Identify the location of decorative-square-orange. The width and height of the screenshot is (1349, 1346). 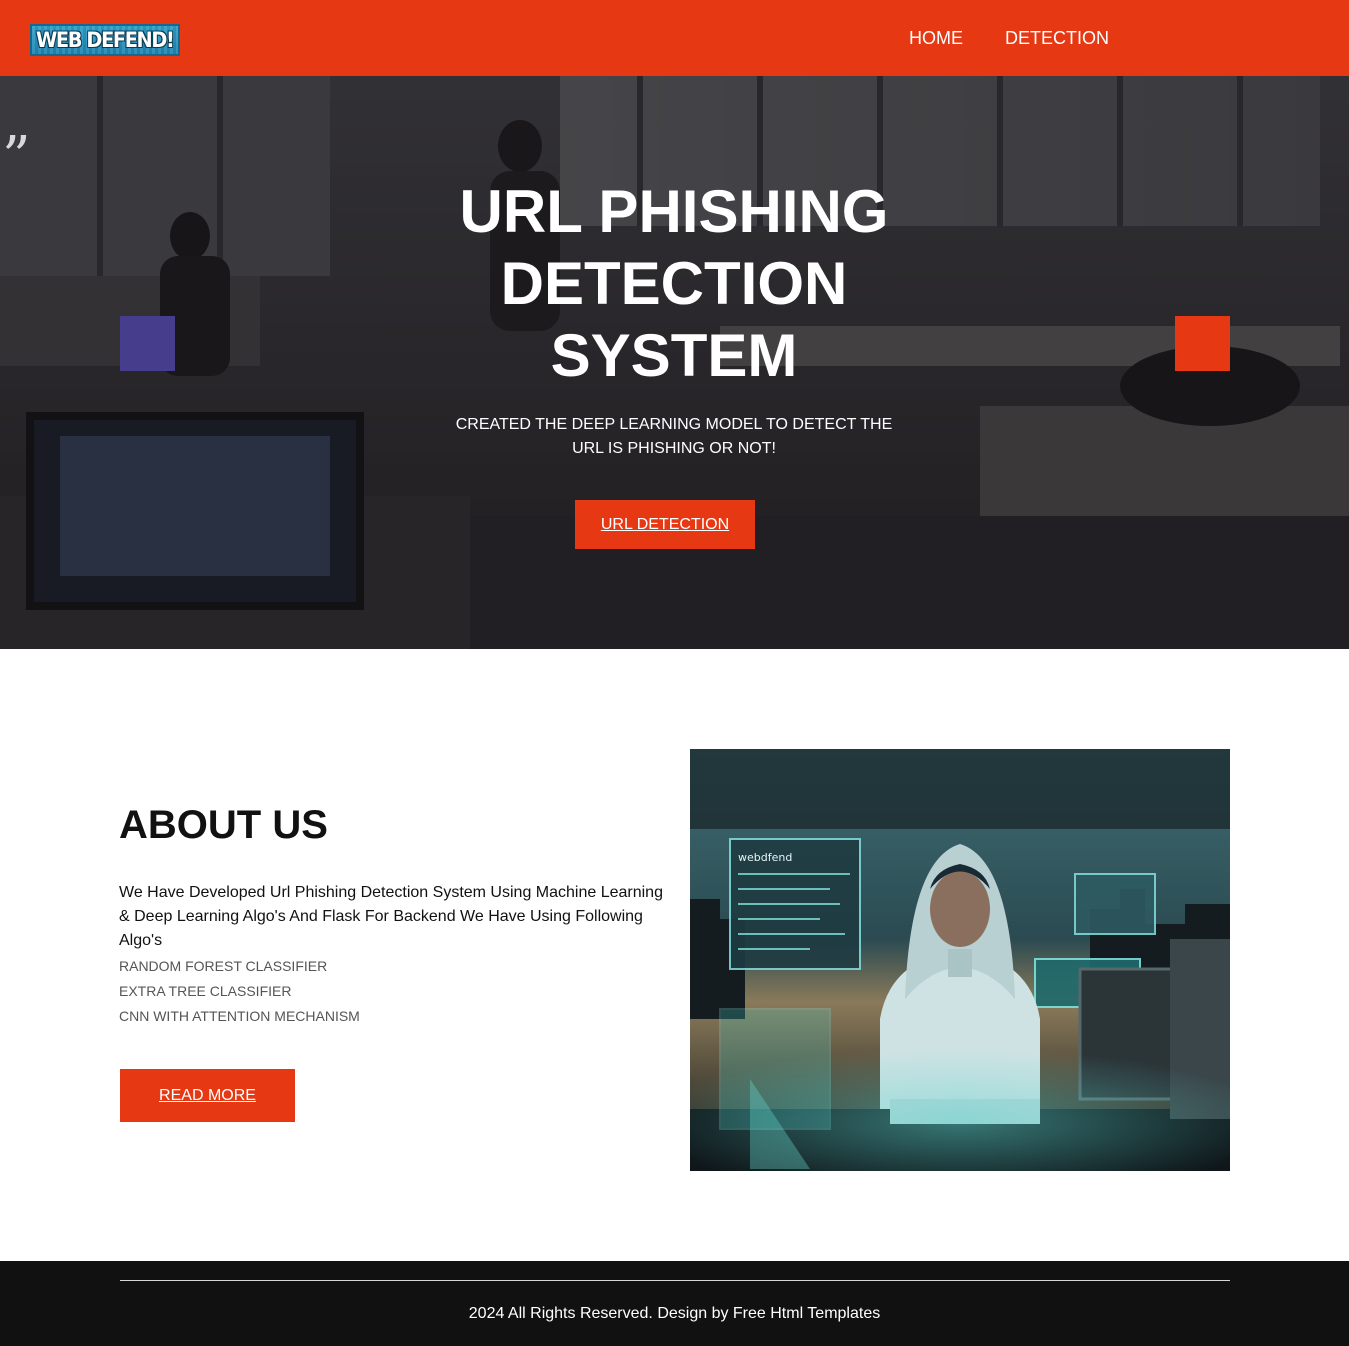
(1202, 343).